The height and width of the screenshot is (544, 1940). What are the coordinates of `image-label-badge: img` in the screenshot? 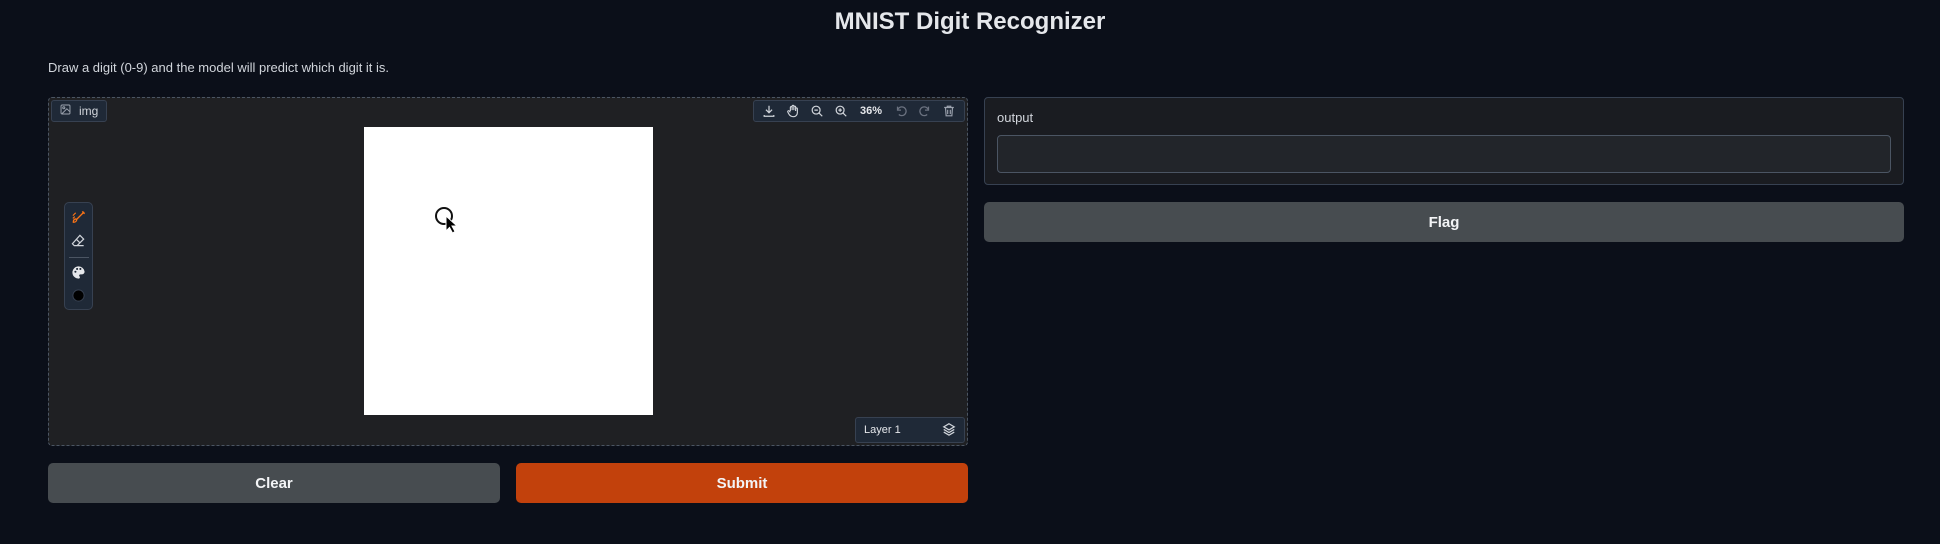 It's located at (79, 111).